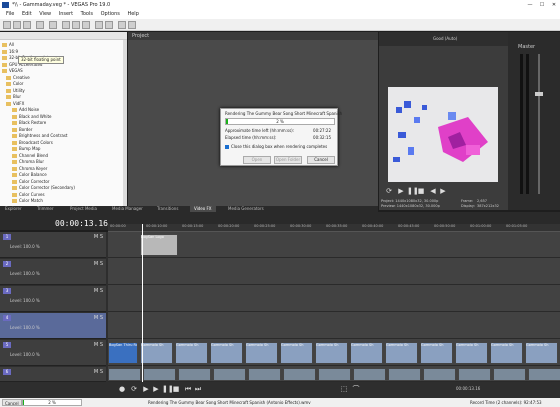  What do you see at coordinates (356, 389) in the screenshot?
I see `snapping-icon: ⌒` at bounding box center [356, 389].